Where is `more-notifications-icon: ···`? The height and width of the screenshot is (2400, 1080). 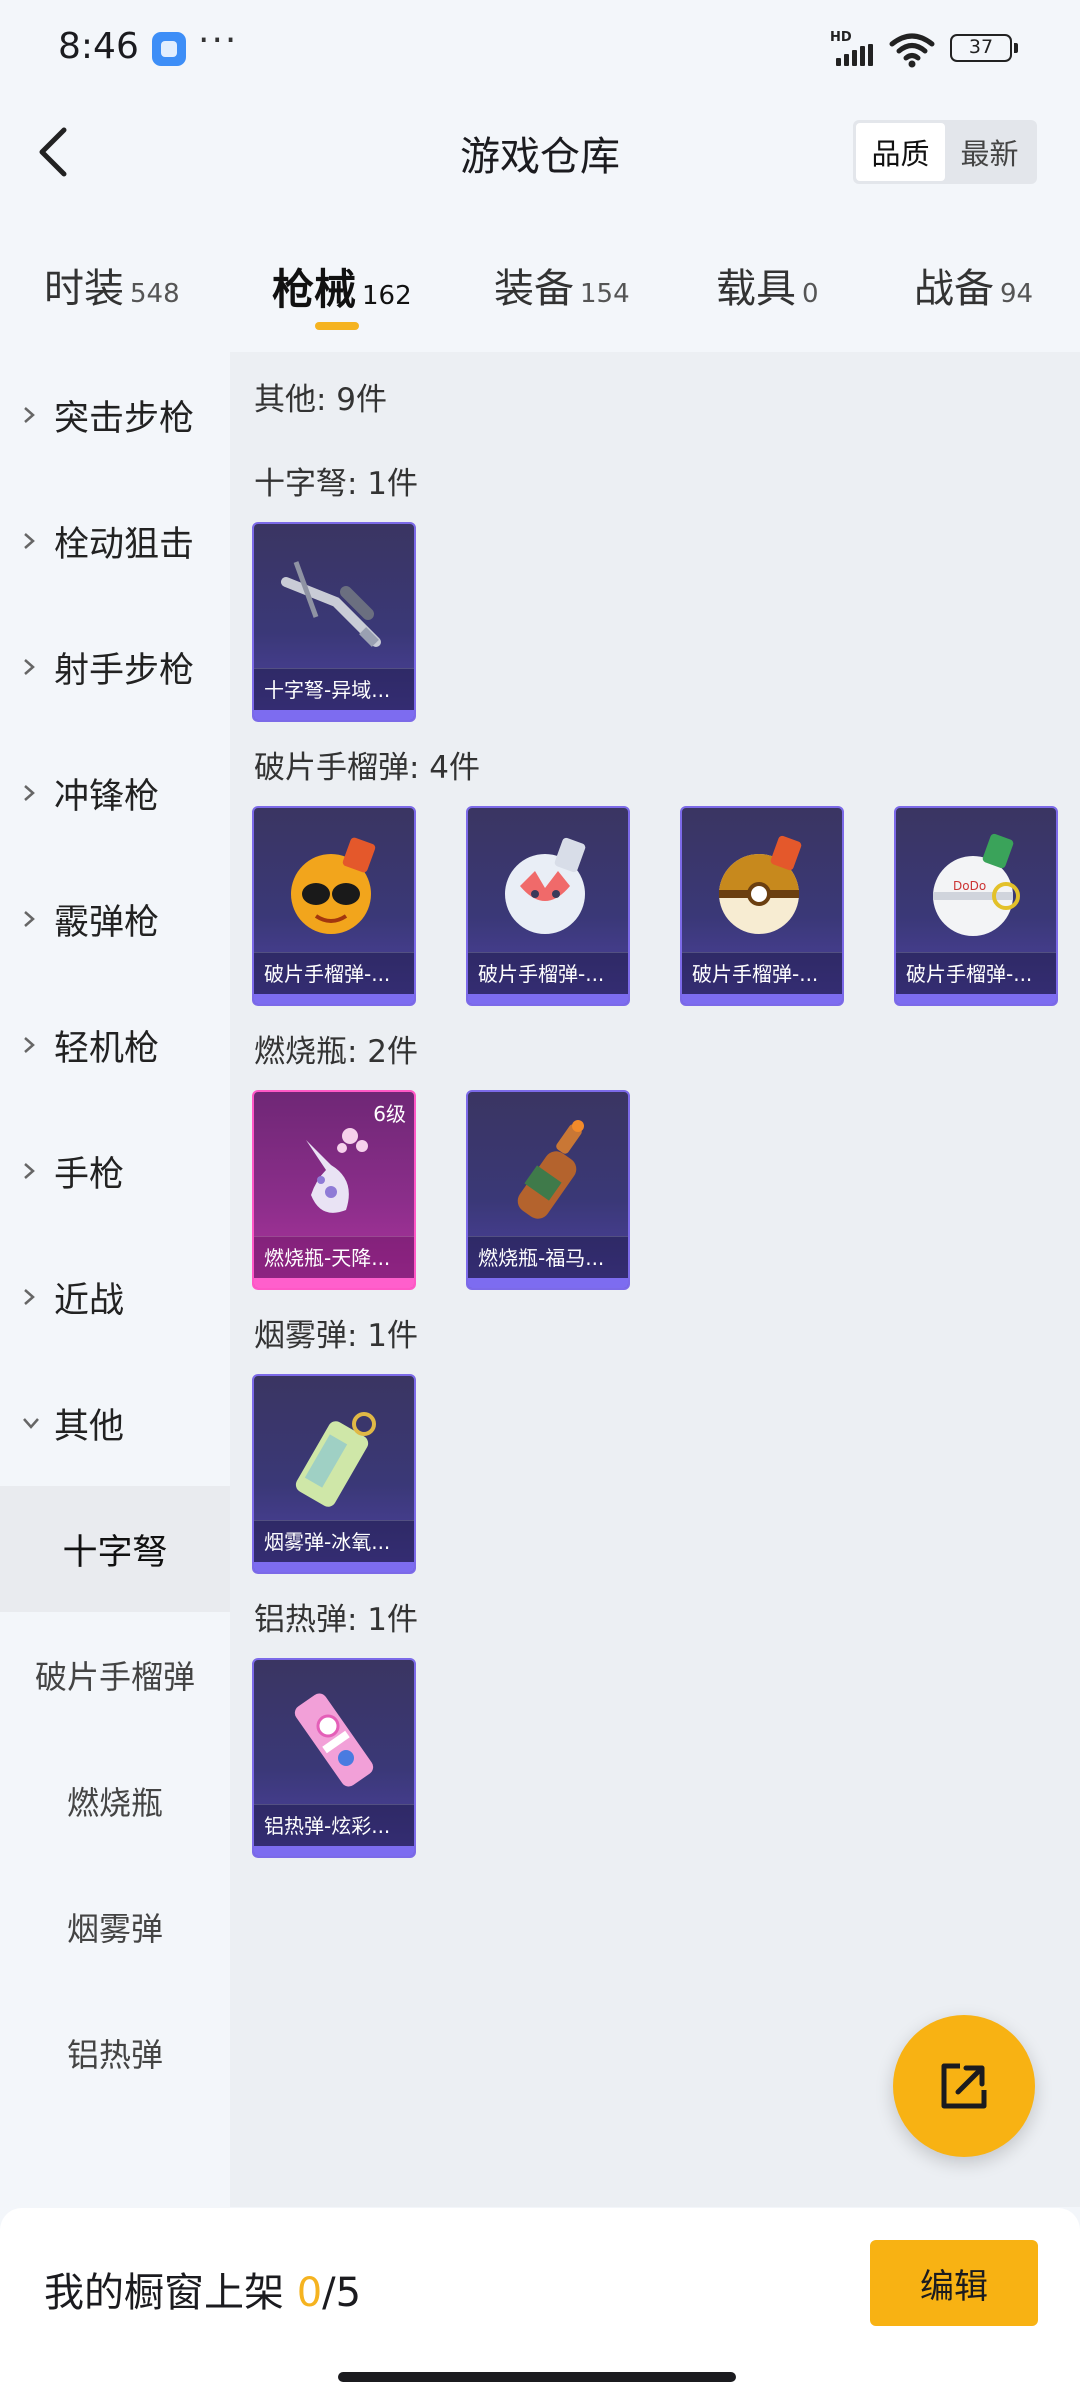 more-notifications-icon: ··· is located at coordinates (218, 40).